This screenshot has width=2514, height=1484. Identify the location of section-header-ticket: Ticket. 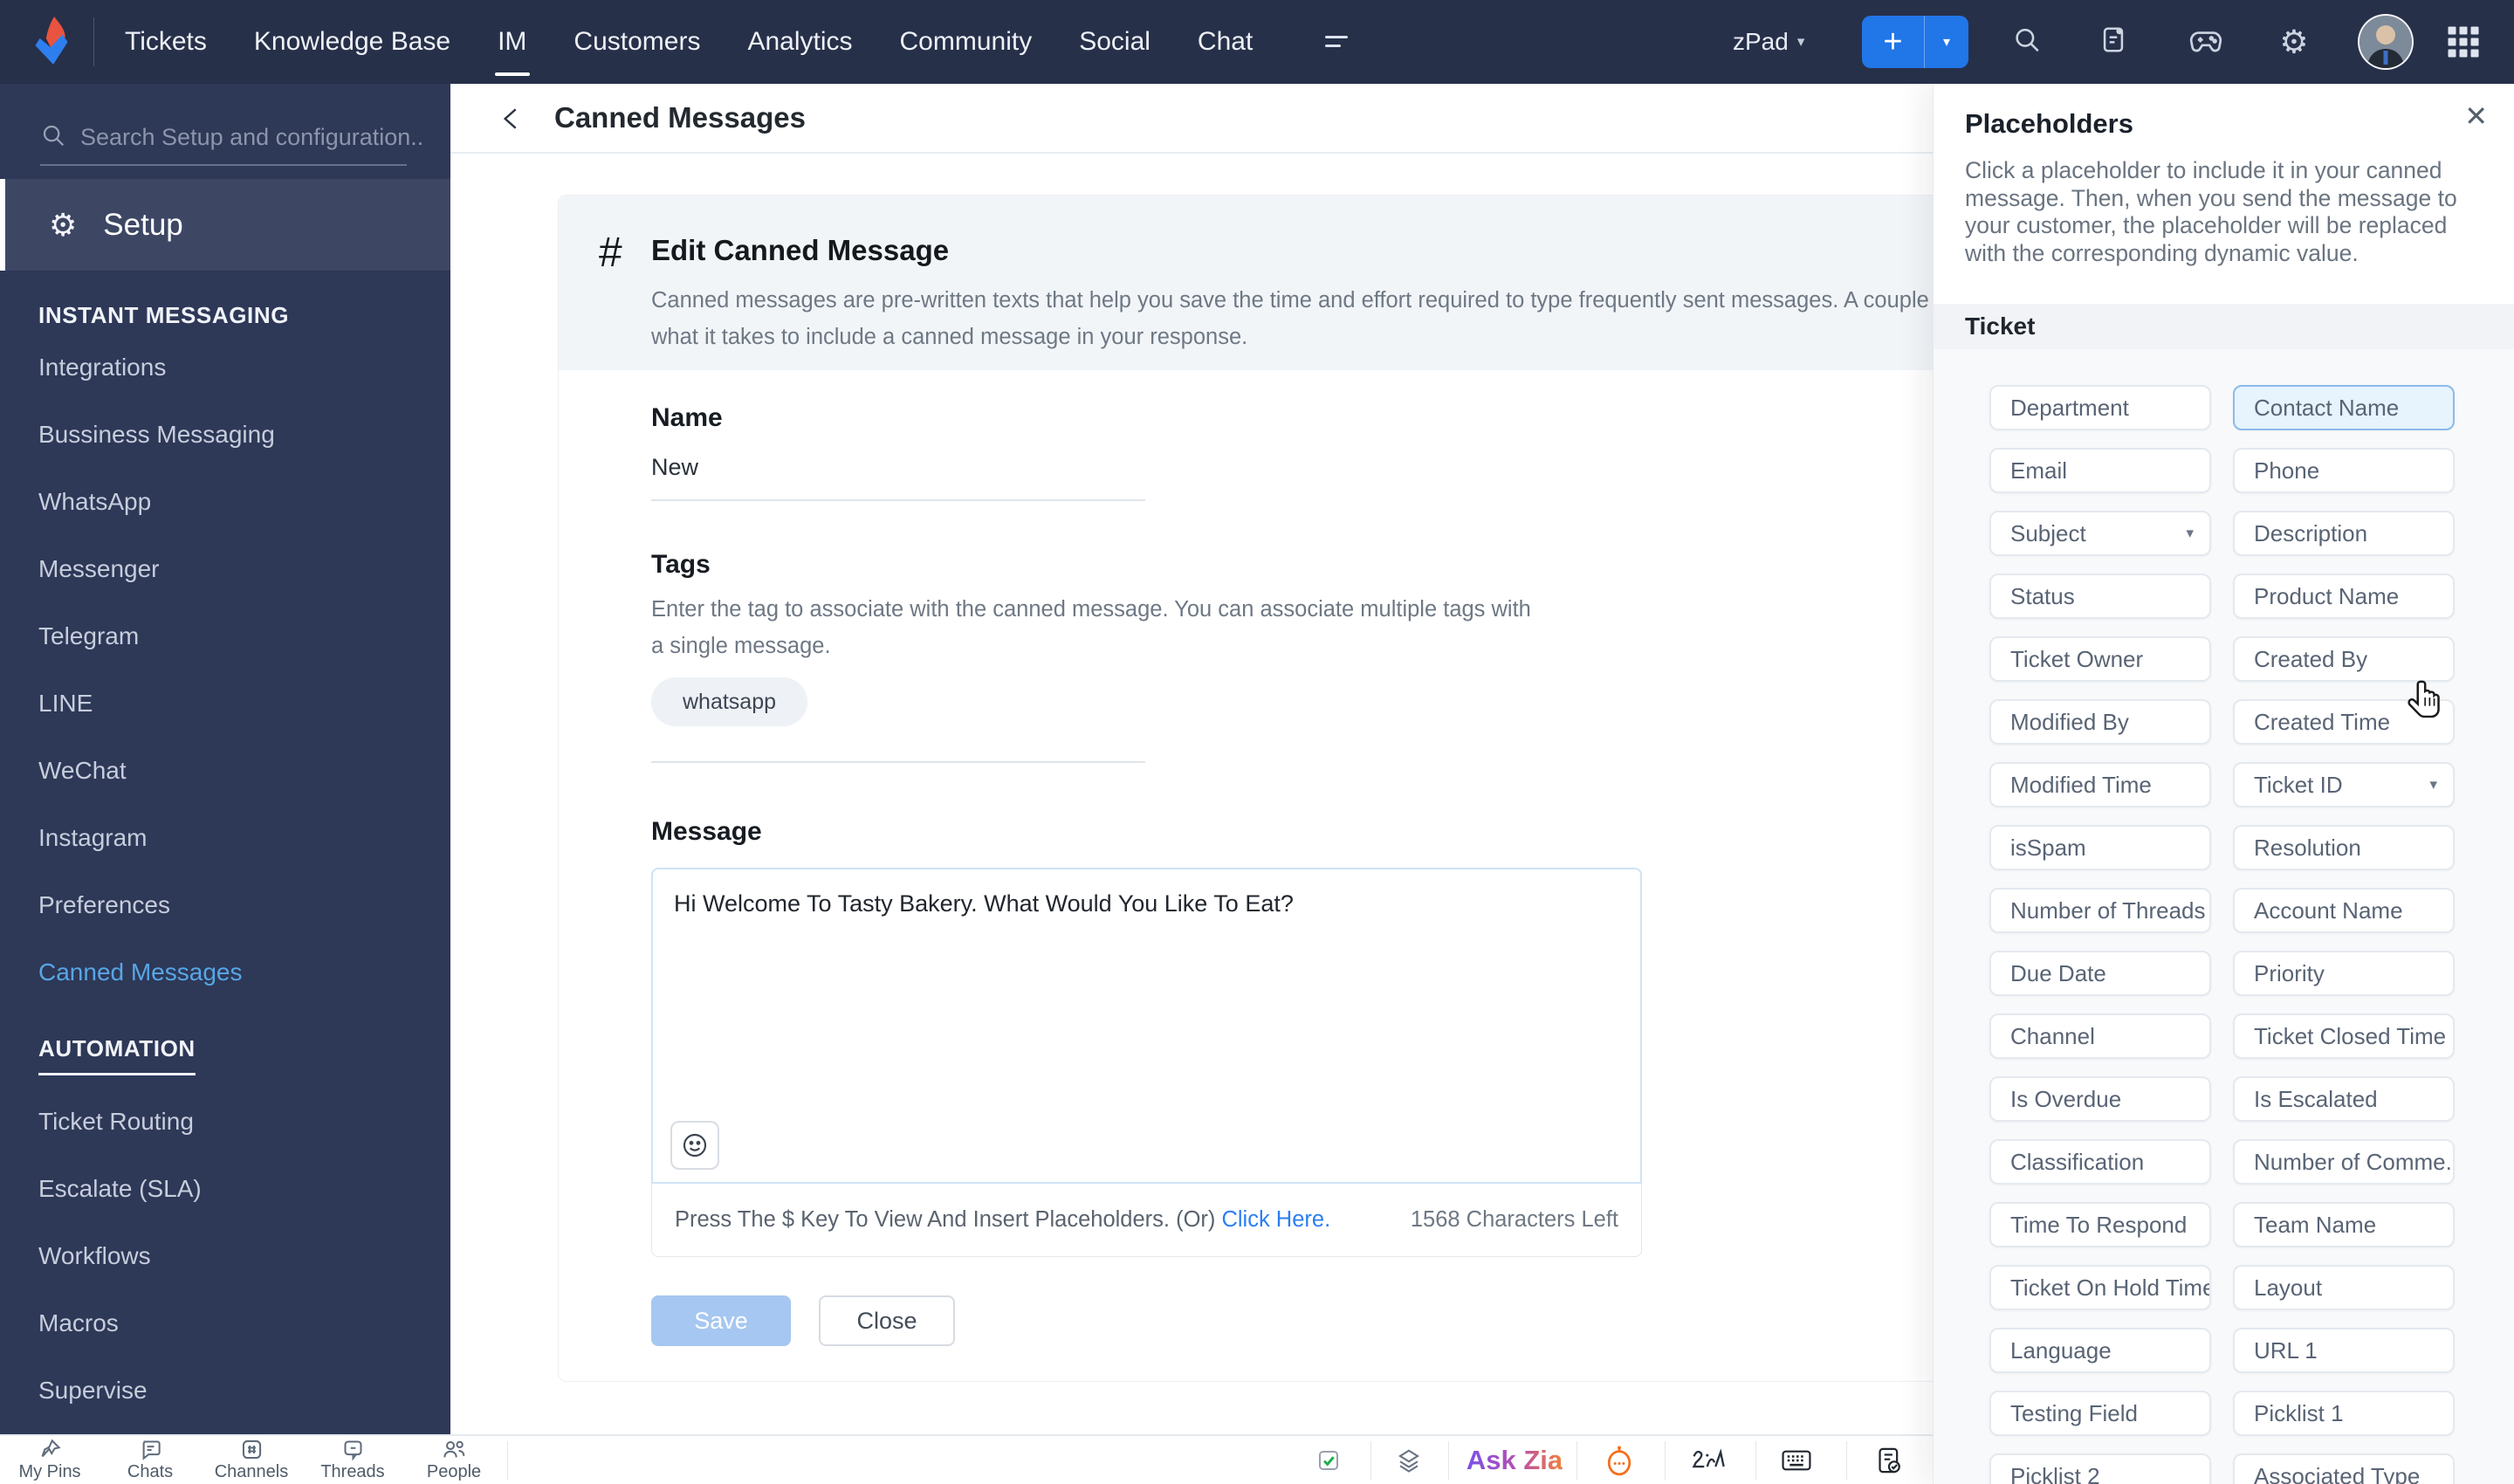
(2224, 327).